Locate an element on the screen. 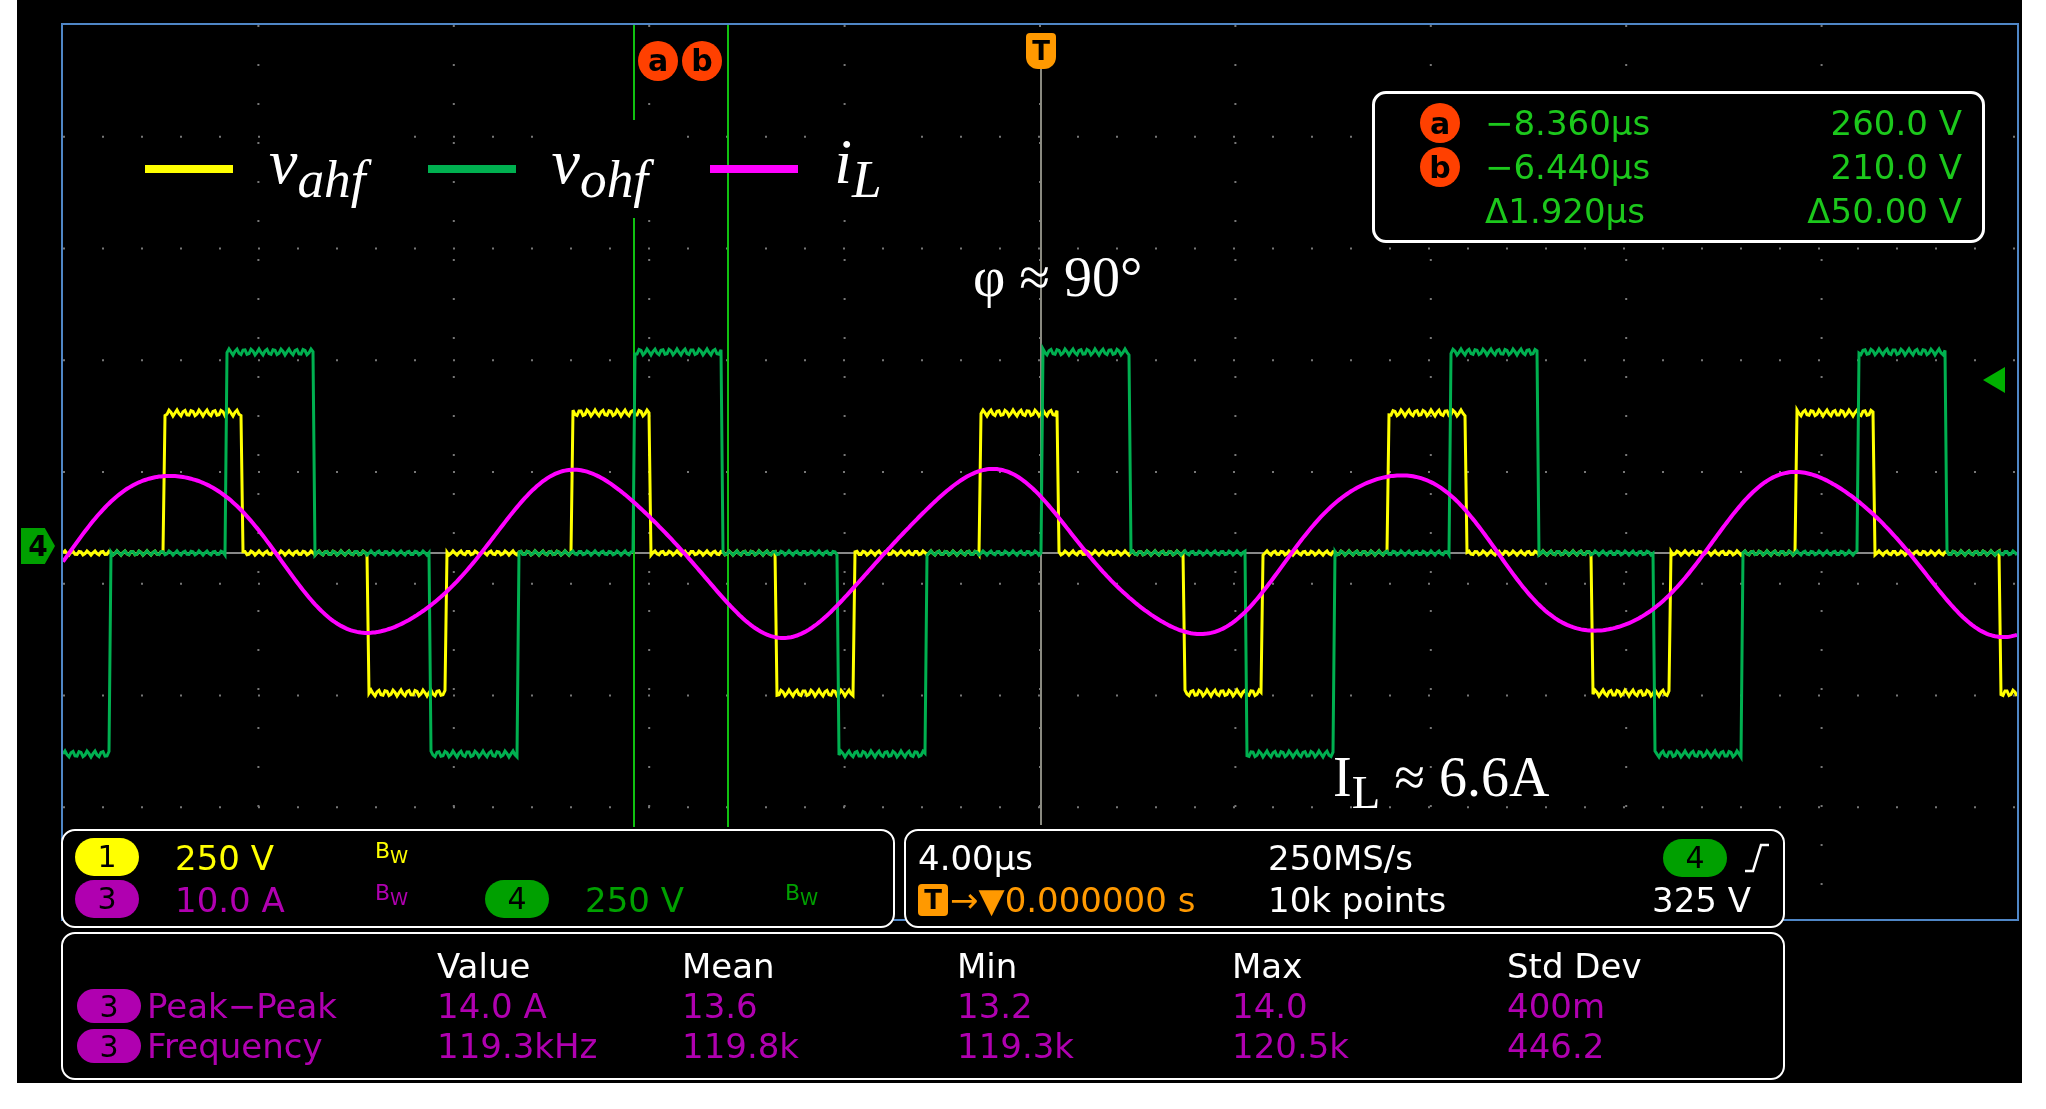 The width and height of the screenshot is (2046, 1109). measurement-value: 446.2 is located at coordinates (1556, 1046).